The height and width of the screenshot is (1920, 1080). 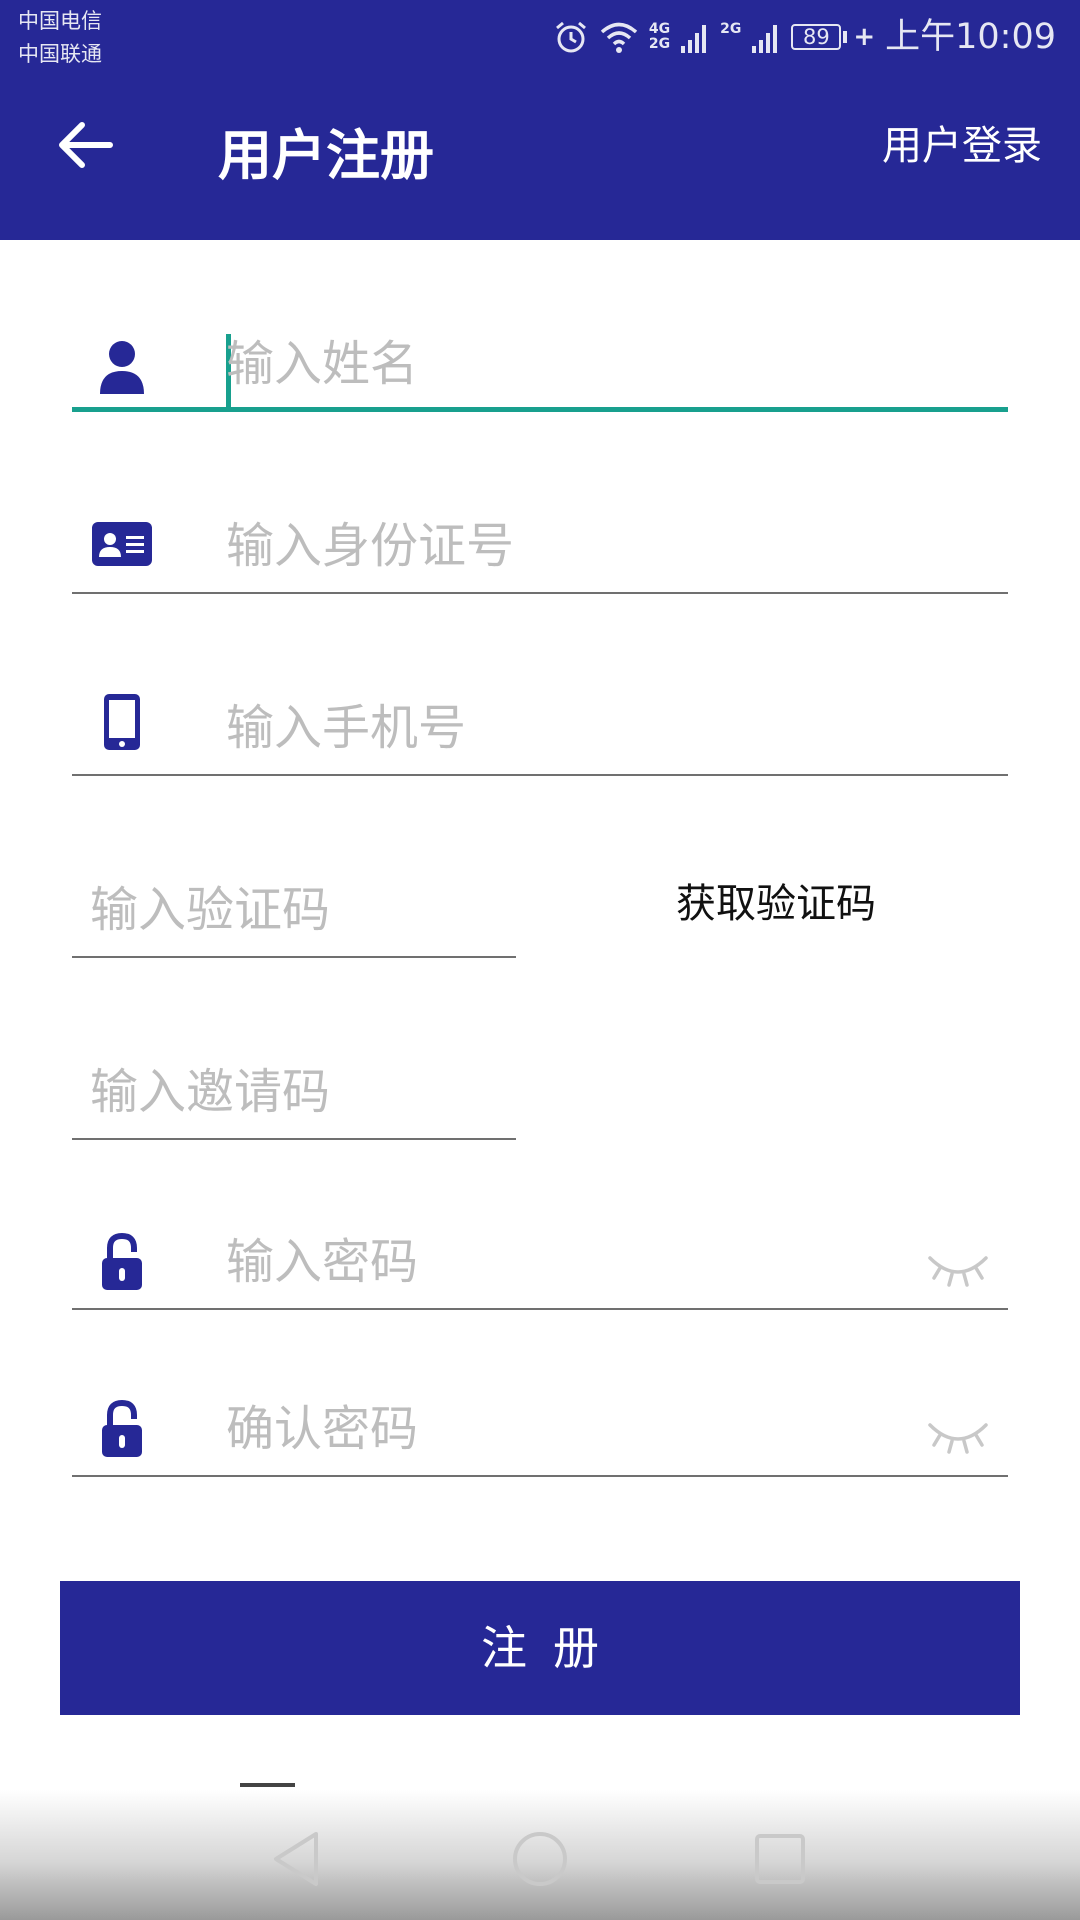 I want to click on carrier-2: 中国联通, so click(x=60, y=54).